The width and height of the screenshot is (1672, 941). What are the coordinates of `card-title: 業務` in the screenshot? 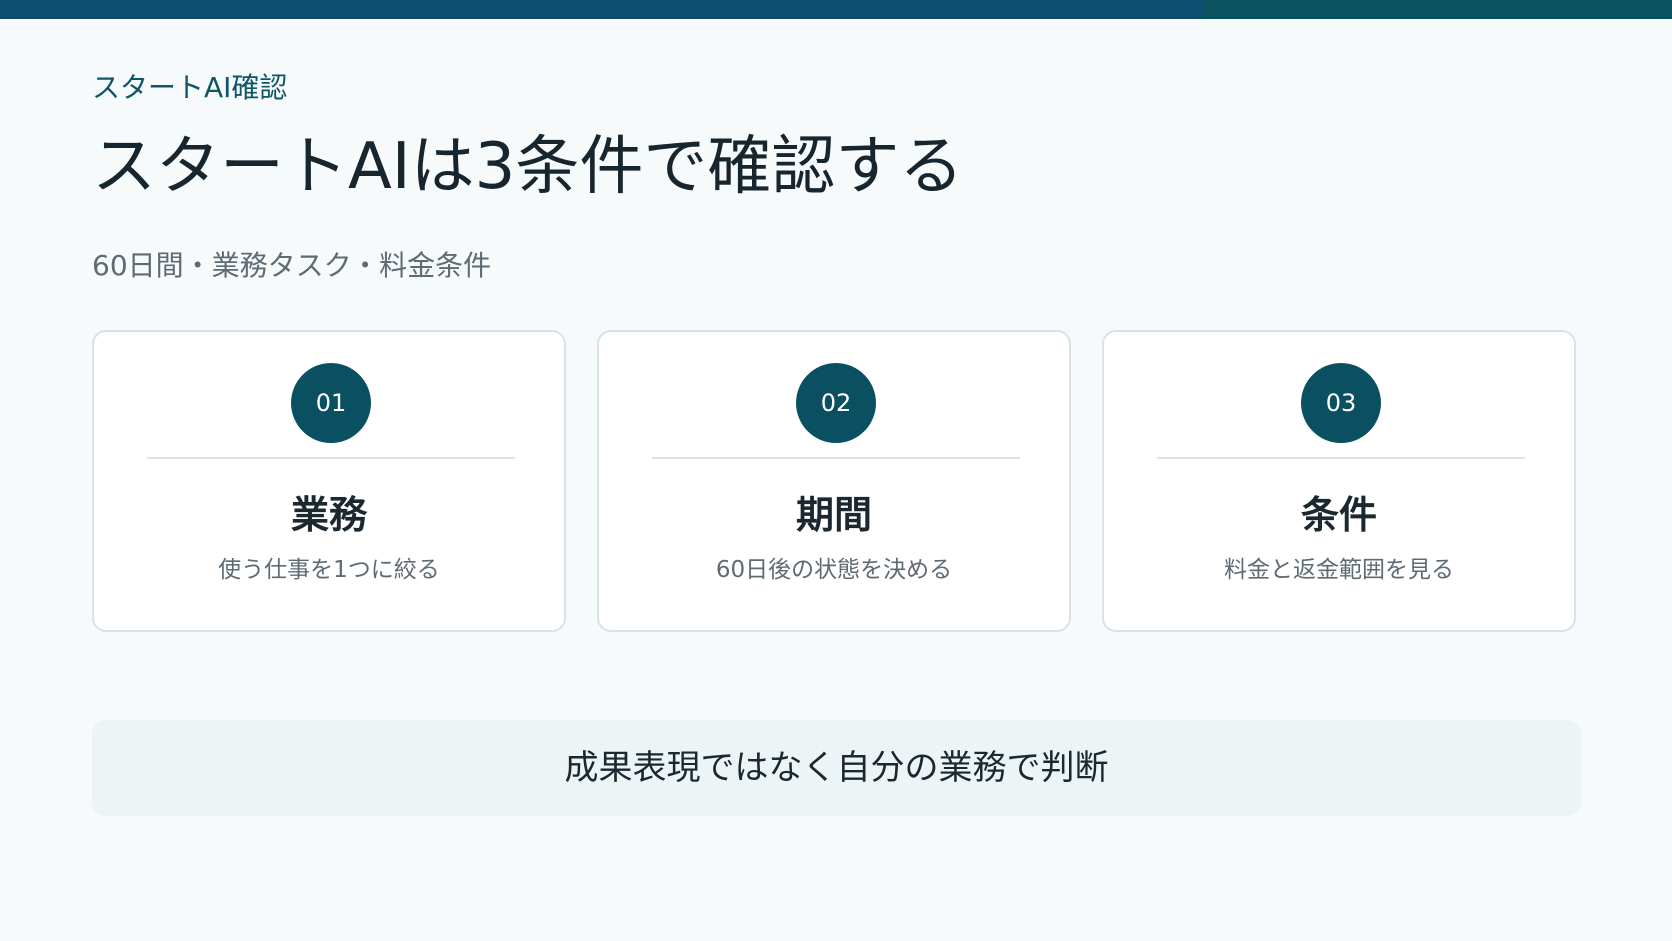 It's located at (328, 515).